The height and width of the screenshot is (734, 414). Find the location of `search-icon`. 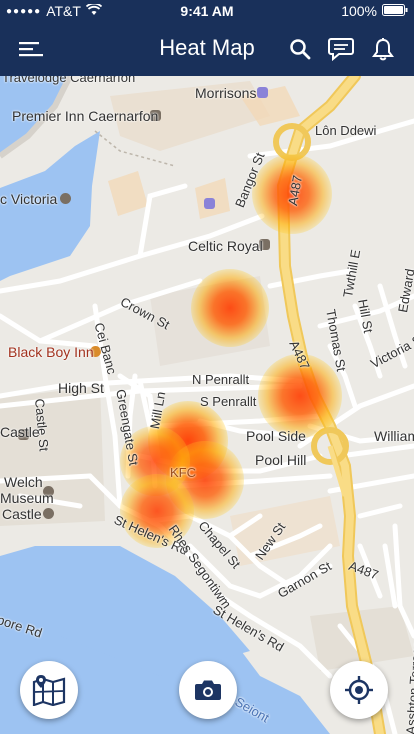

search-icon is located at coordinates (300, 49).